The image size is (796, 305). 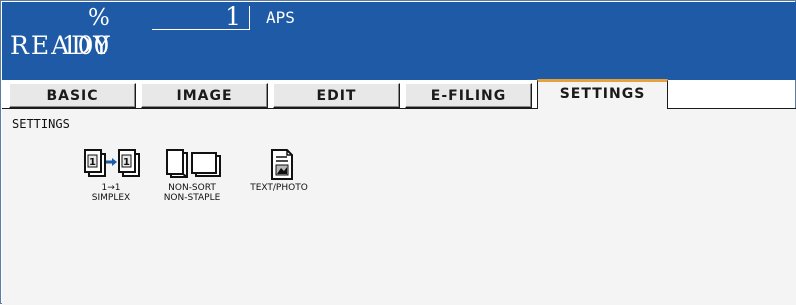 I want to click on tab-e-filing: E-FILING, so click(x=468, y=95).